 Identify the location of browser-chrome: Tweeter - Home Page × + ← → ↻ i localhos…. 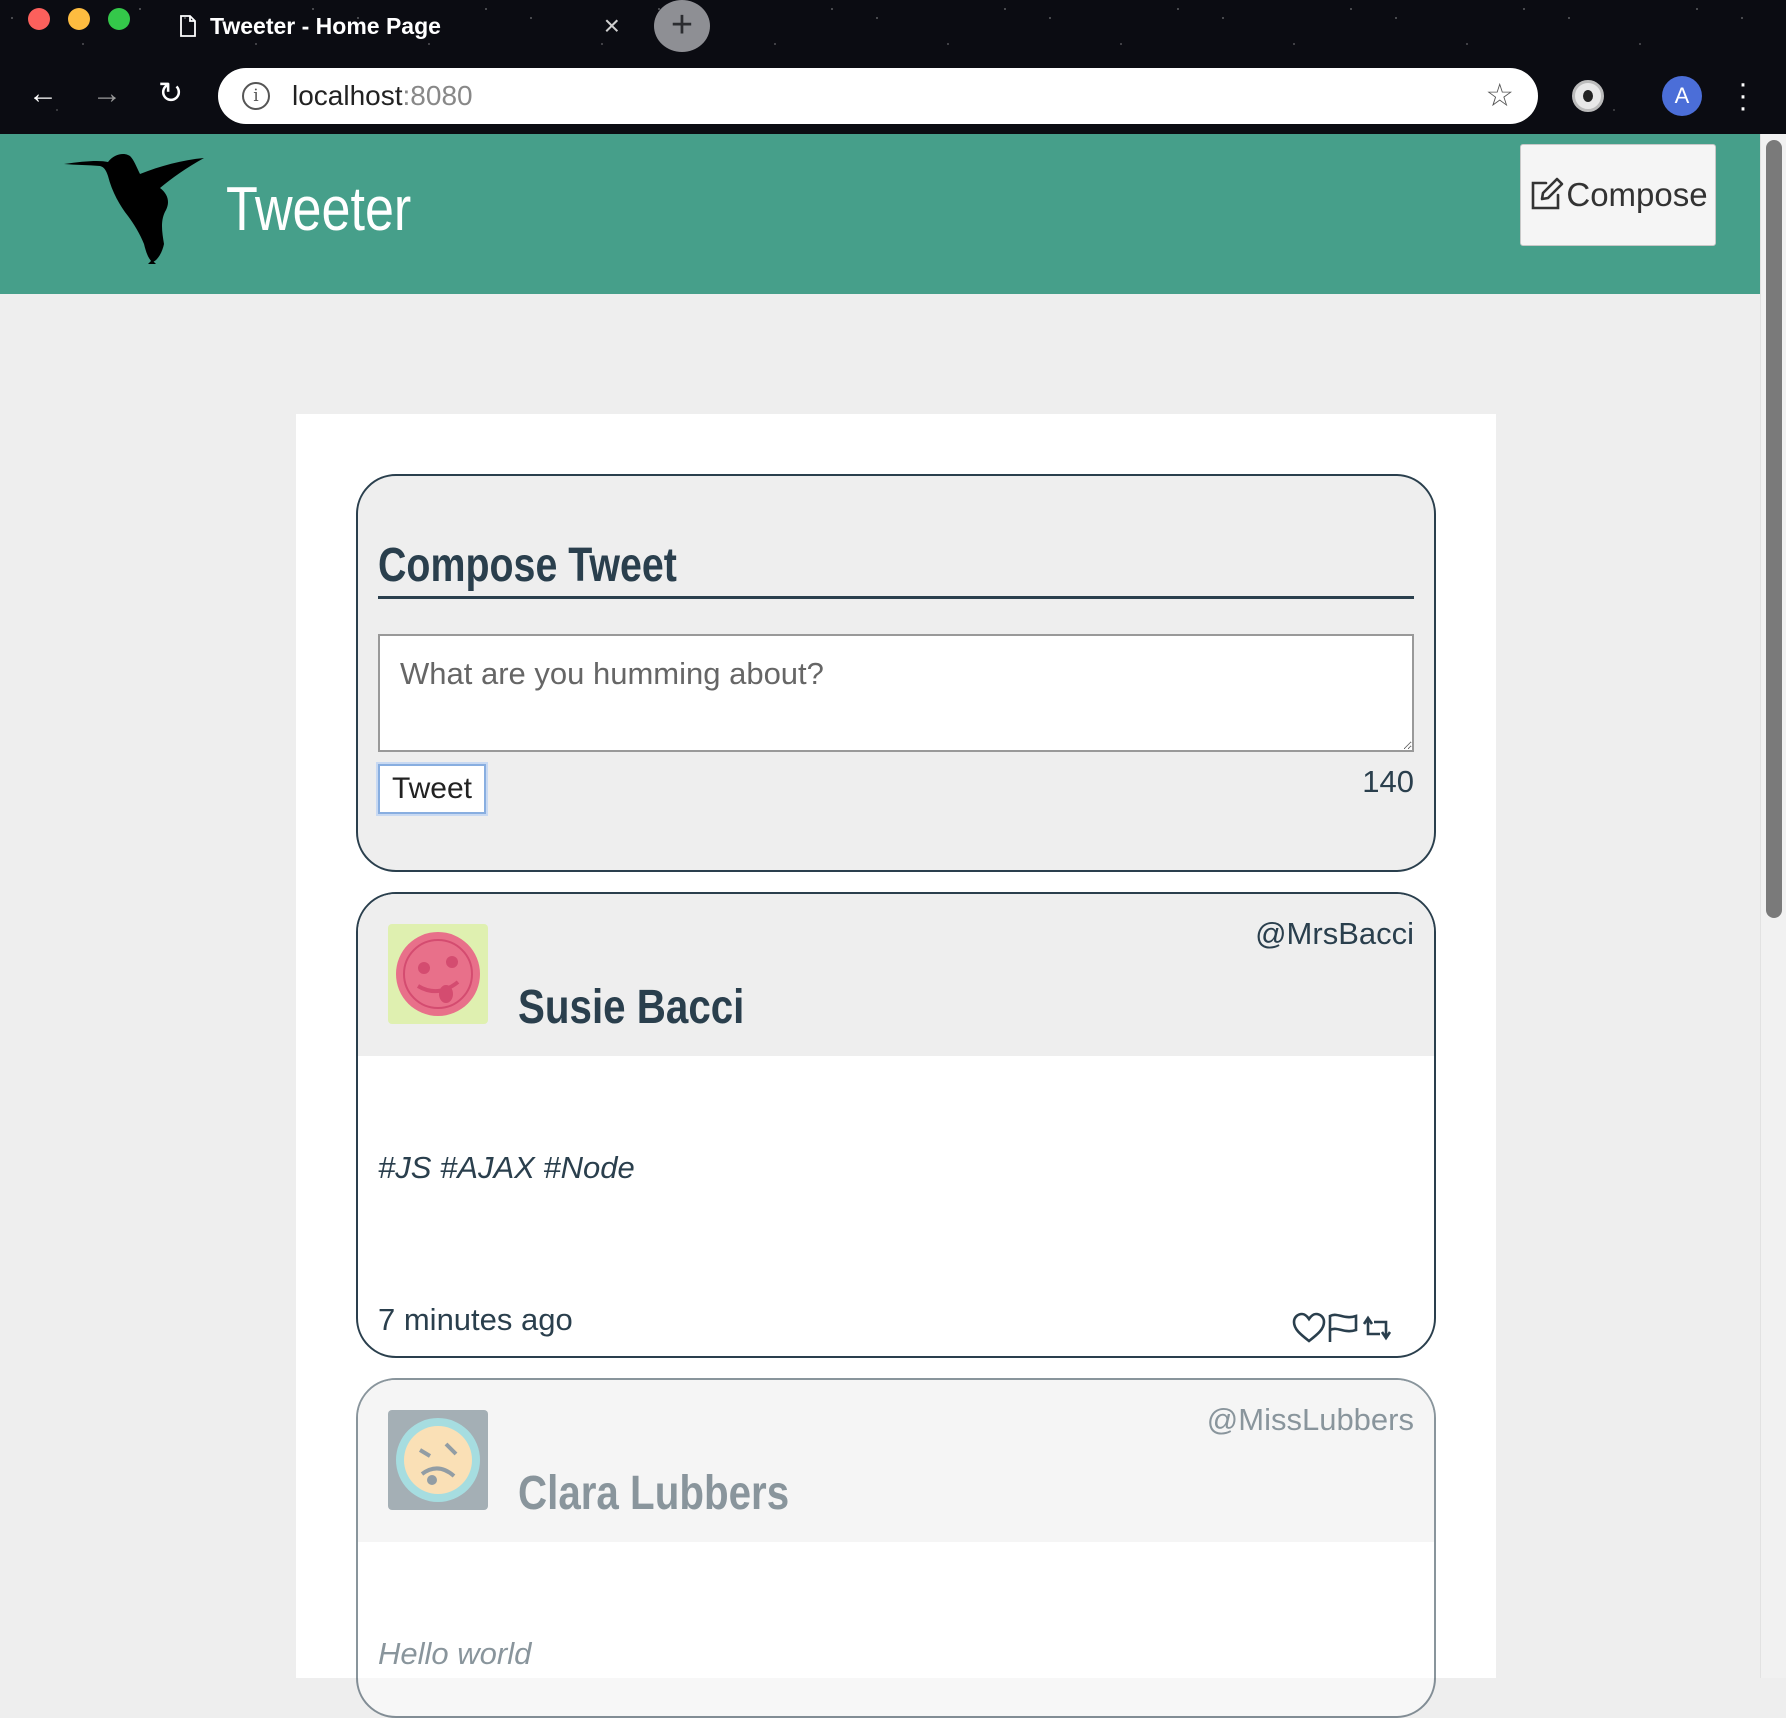
(893, 67).